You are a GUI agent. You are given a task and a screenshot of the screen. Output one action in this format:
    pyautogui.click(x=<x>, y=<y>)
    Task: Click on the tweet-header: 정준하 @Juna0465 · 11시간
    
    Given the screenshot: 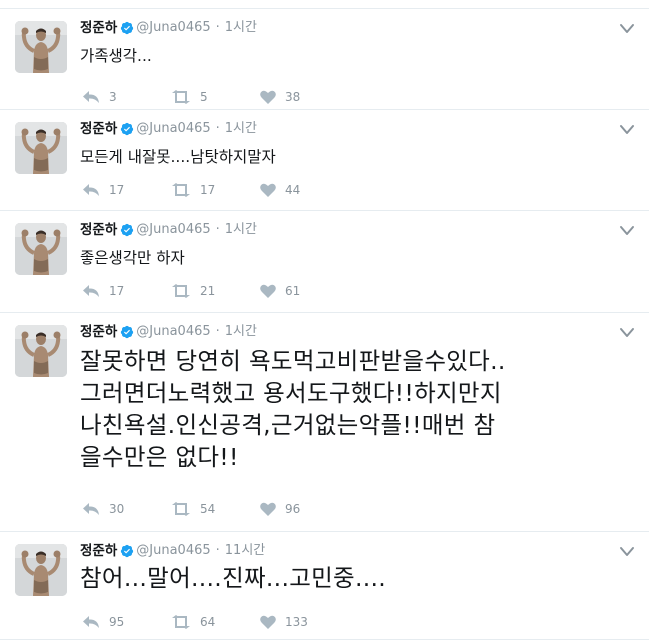 What is the action you would take?
    pyautogui.click(x=172, y=551)
    